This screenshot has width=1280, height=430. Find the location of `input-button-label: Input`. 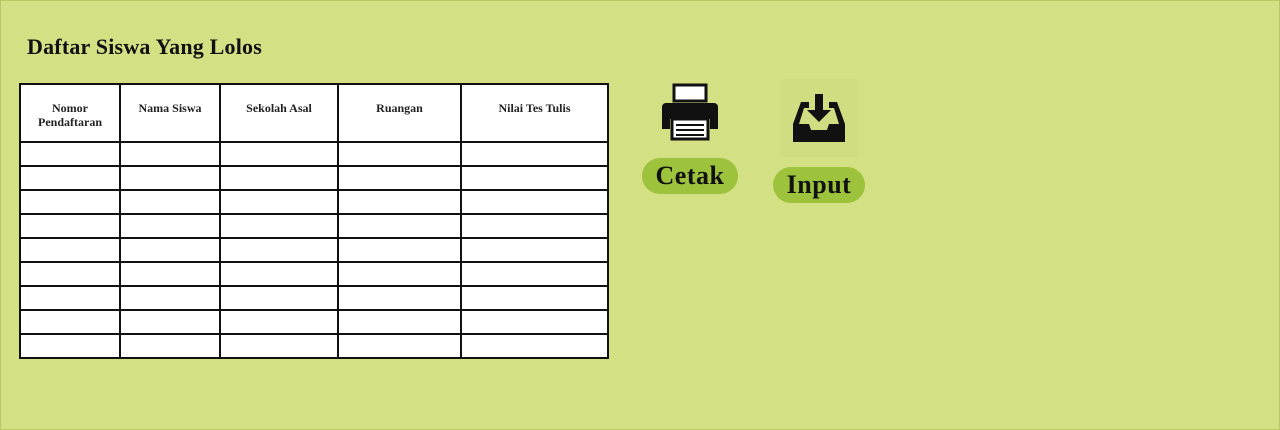

input-button-label: Input is located at coordinates (819, 185).